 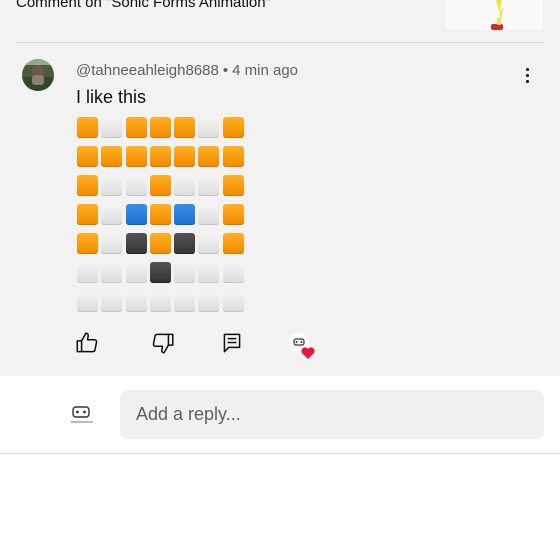 I want to click on comment-reply-icon, so click(x=232, y=343).